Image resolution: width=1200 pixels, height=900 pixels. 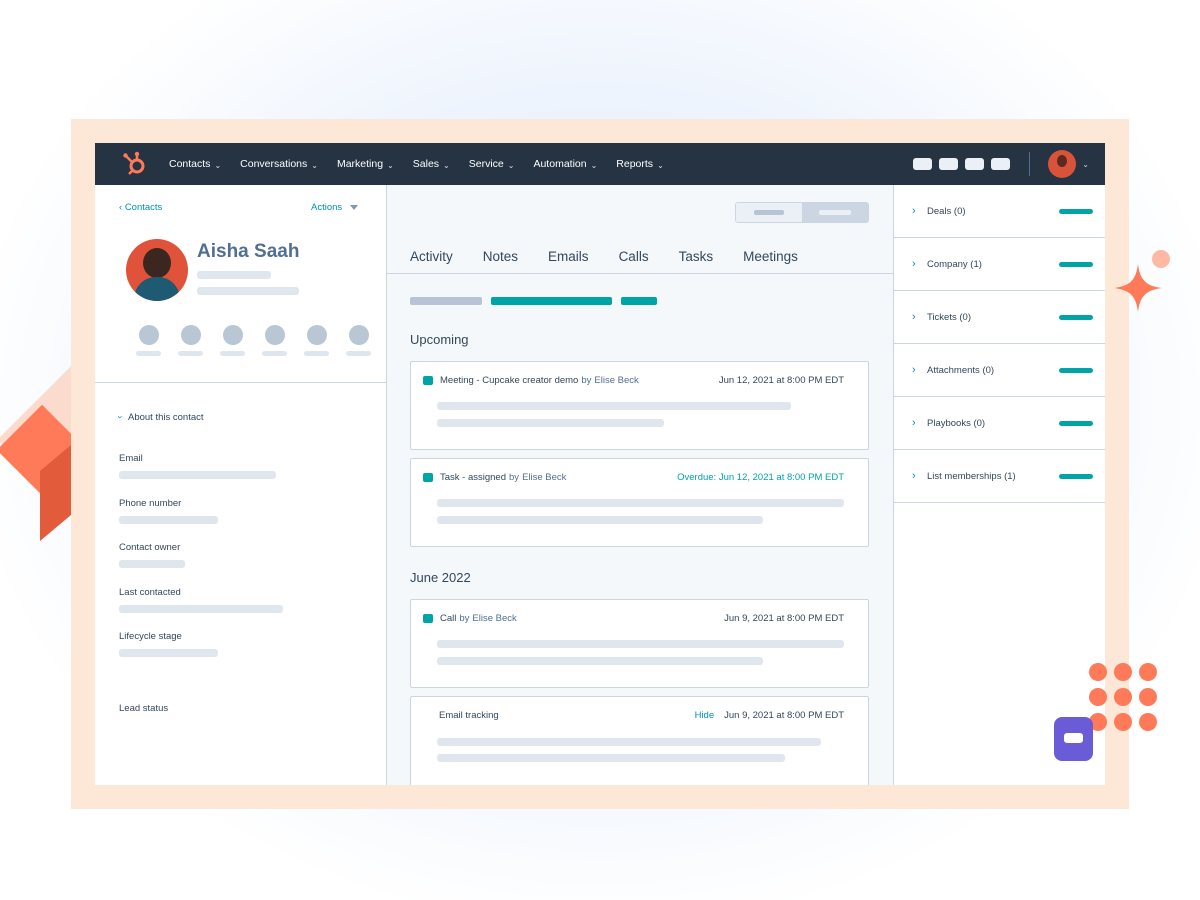 What do you see at coordinates (120, 417) in the screenshot?
I see `chevron-down-icon: ›` at bounding box center [120, 417].